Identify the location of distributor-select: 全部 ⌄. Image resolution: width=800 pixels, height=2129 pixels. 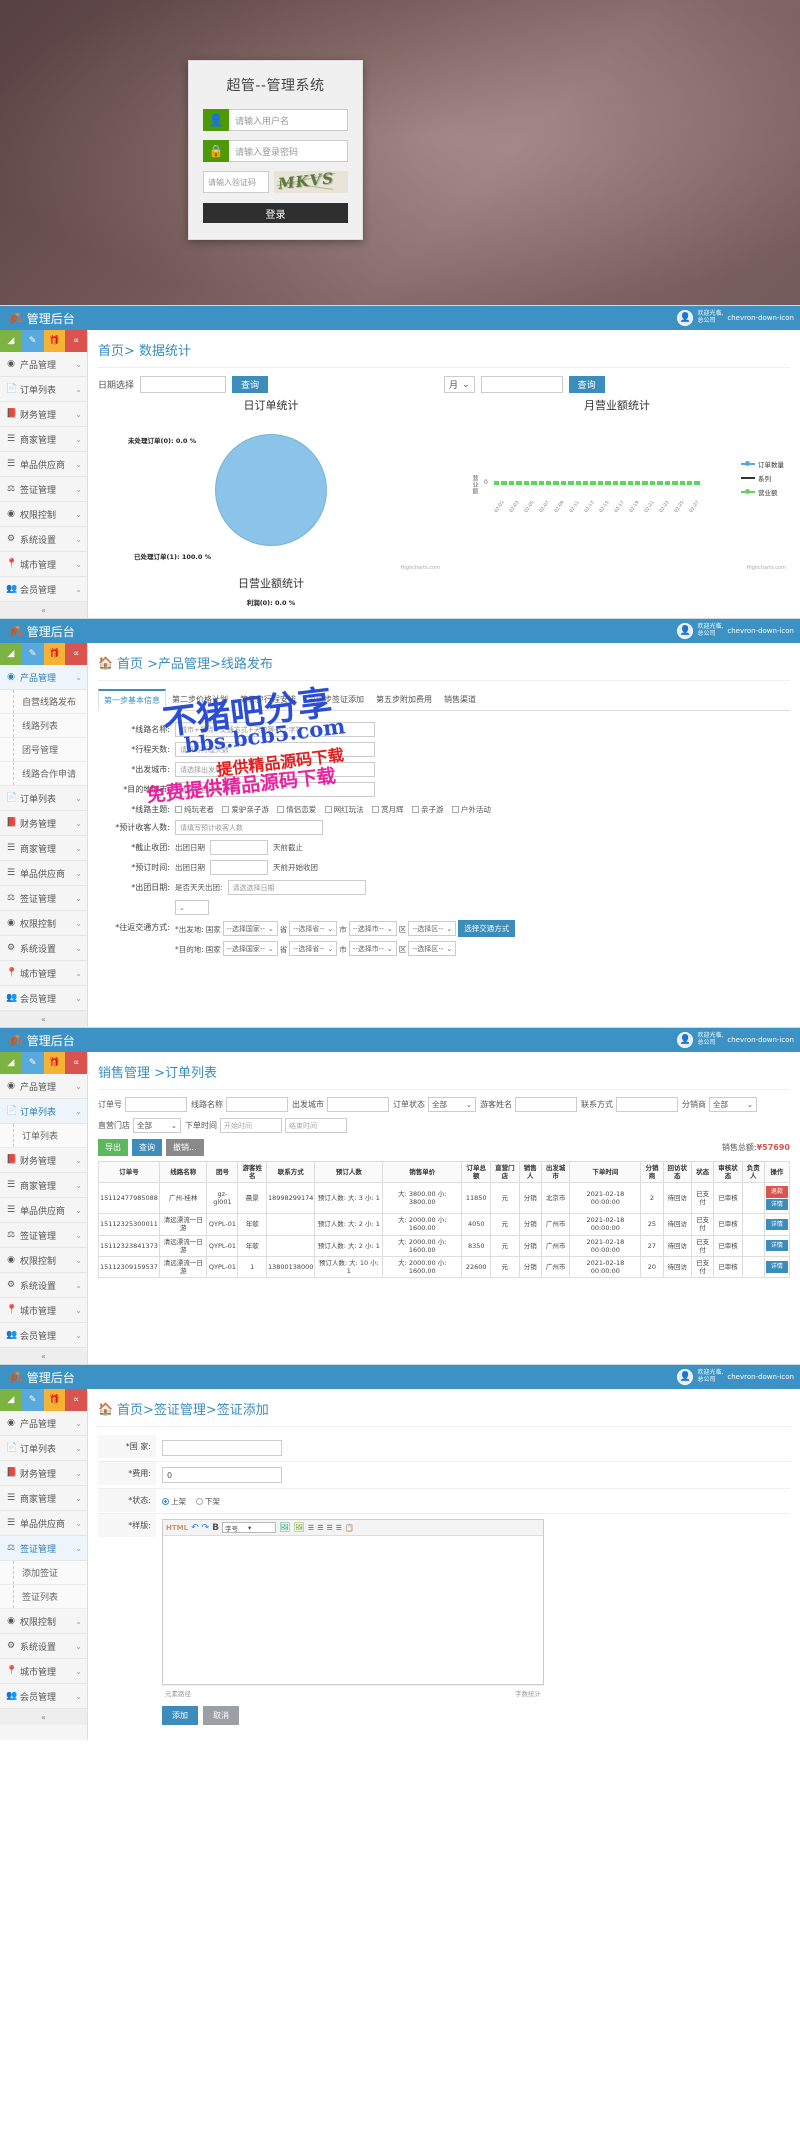
(733, 1104).